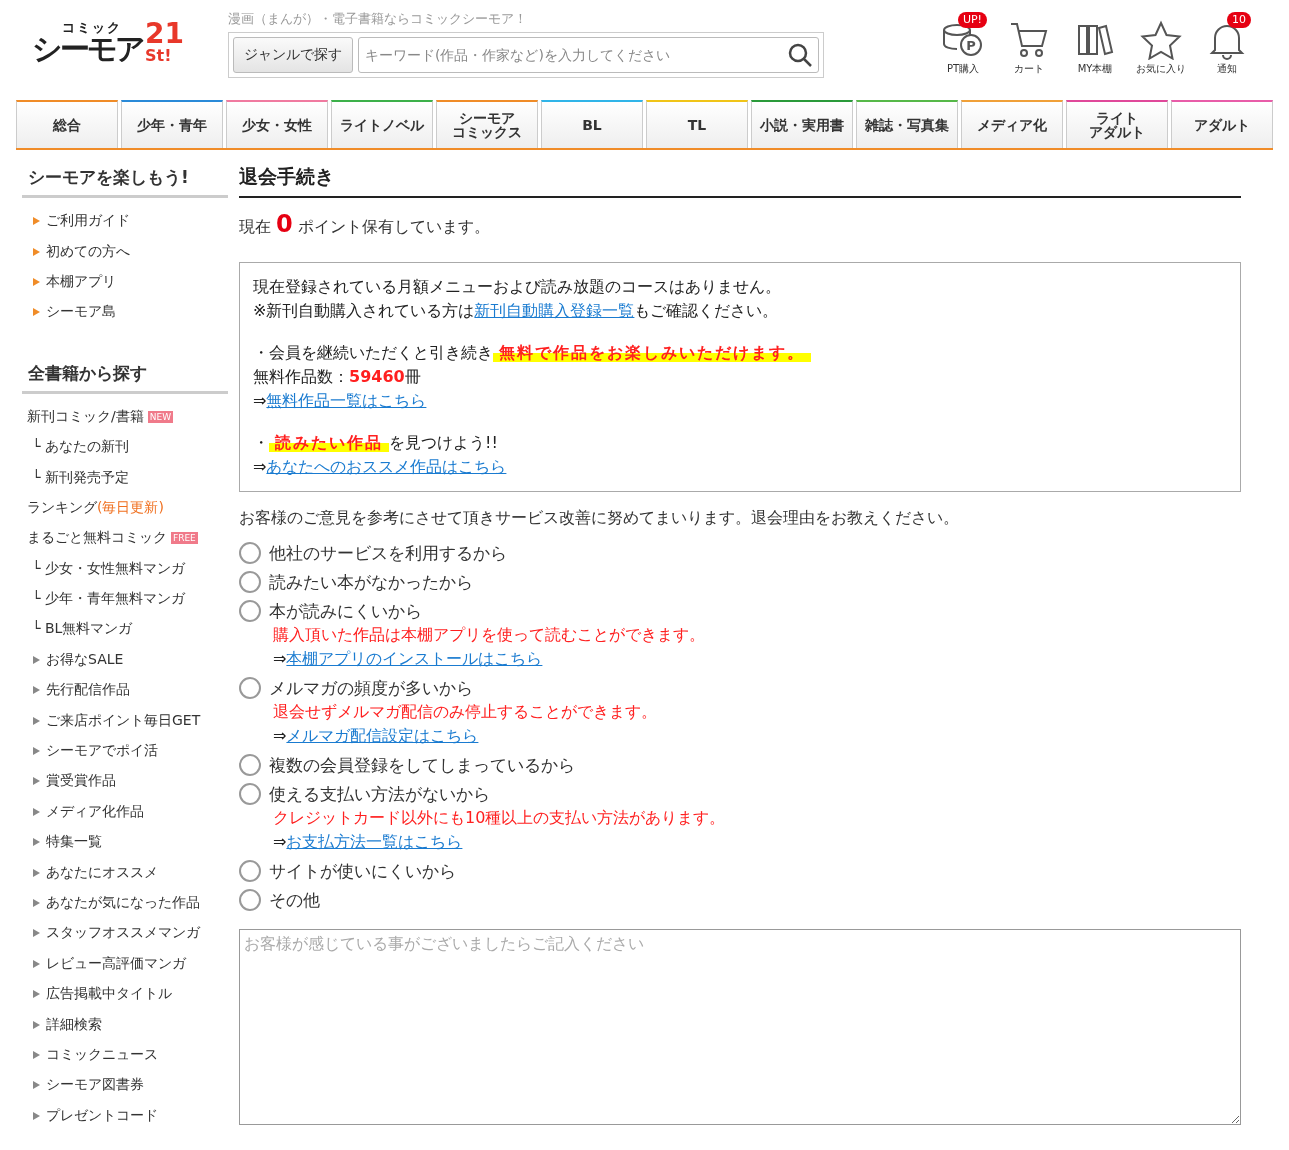 This screenshot has width=1289, height=1150. I want to click on sidebar-link-text: 新刊コミック/書籍, so click(85, 416).